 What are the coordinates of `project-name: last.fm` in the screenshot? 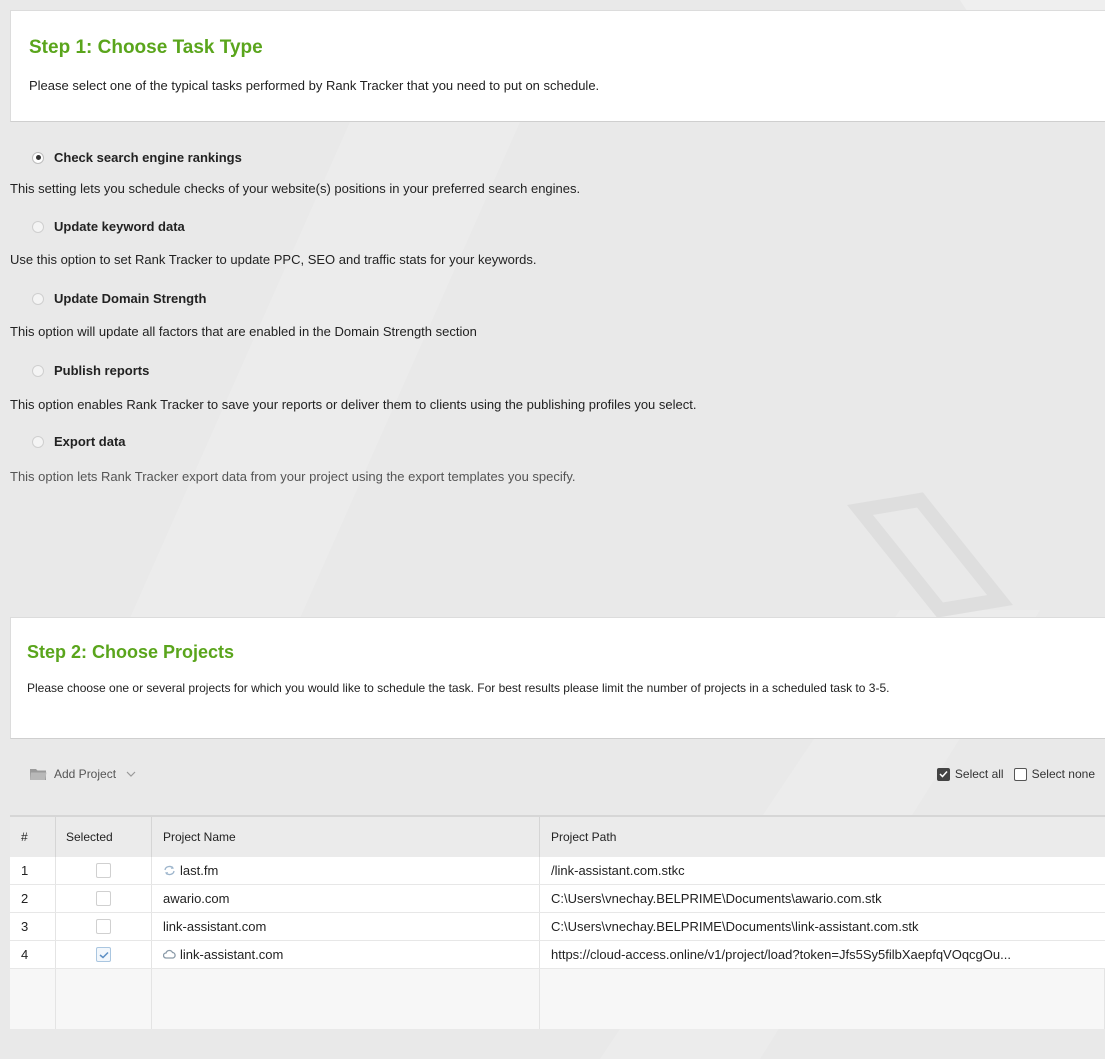 It's located at (199, 870).